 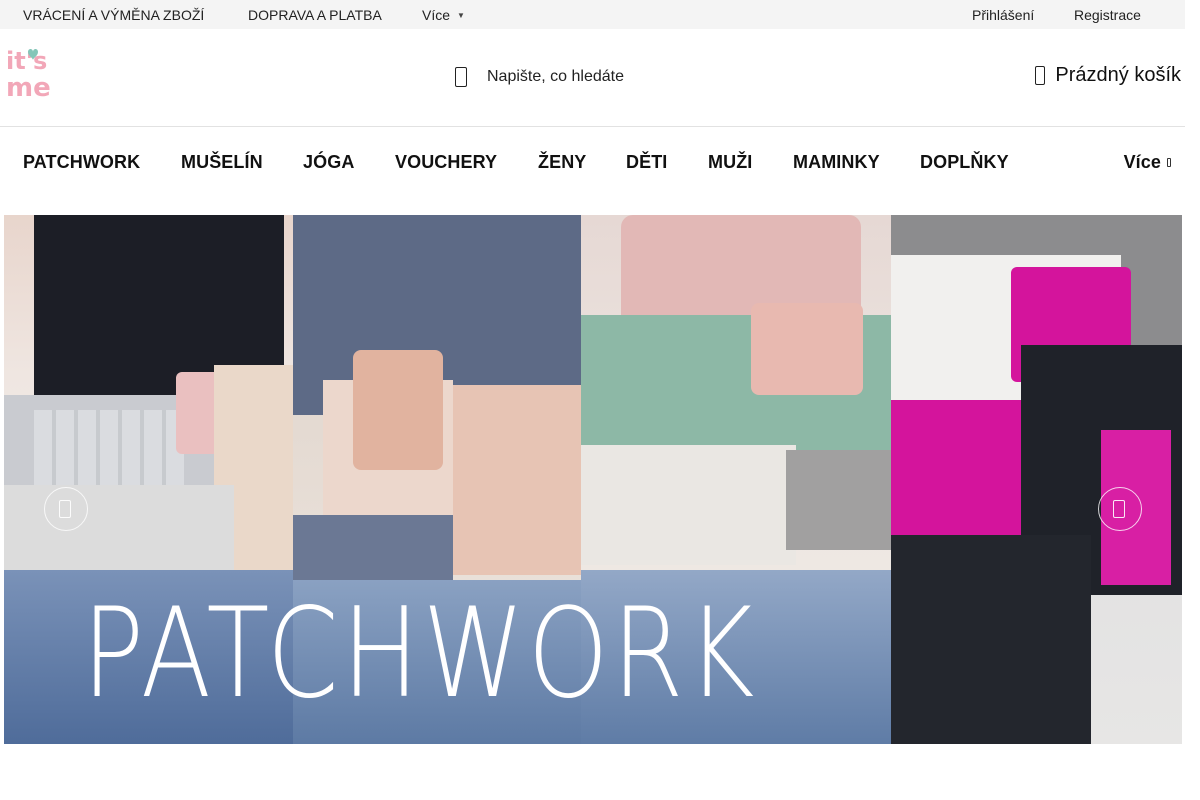 I want to click on cart-label: Prázdný košík, so click(x=1118, y=75).